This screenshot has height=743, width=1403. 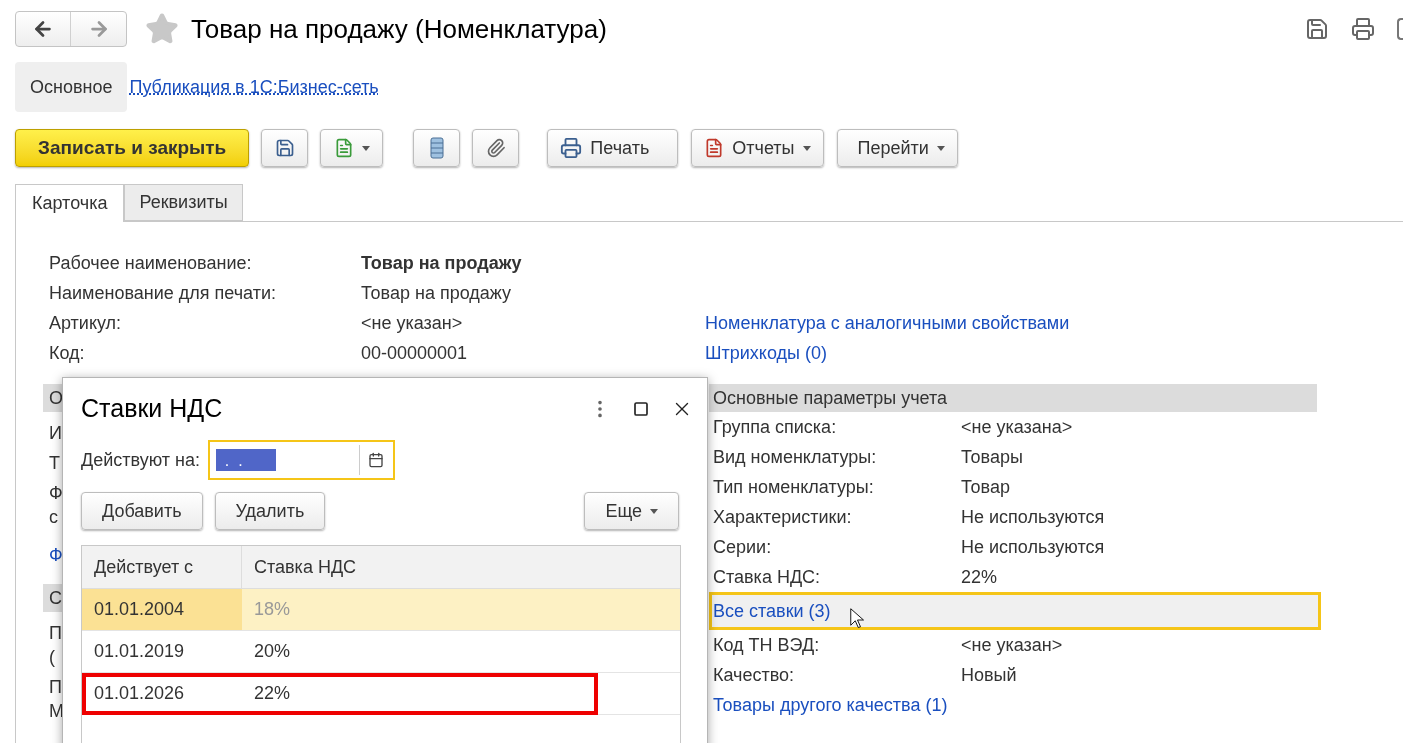 I want to click on table-cell-text: 01.01.2026, so click(x=139, y=693).